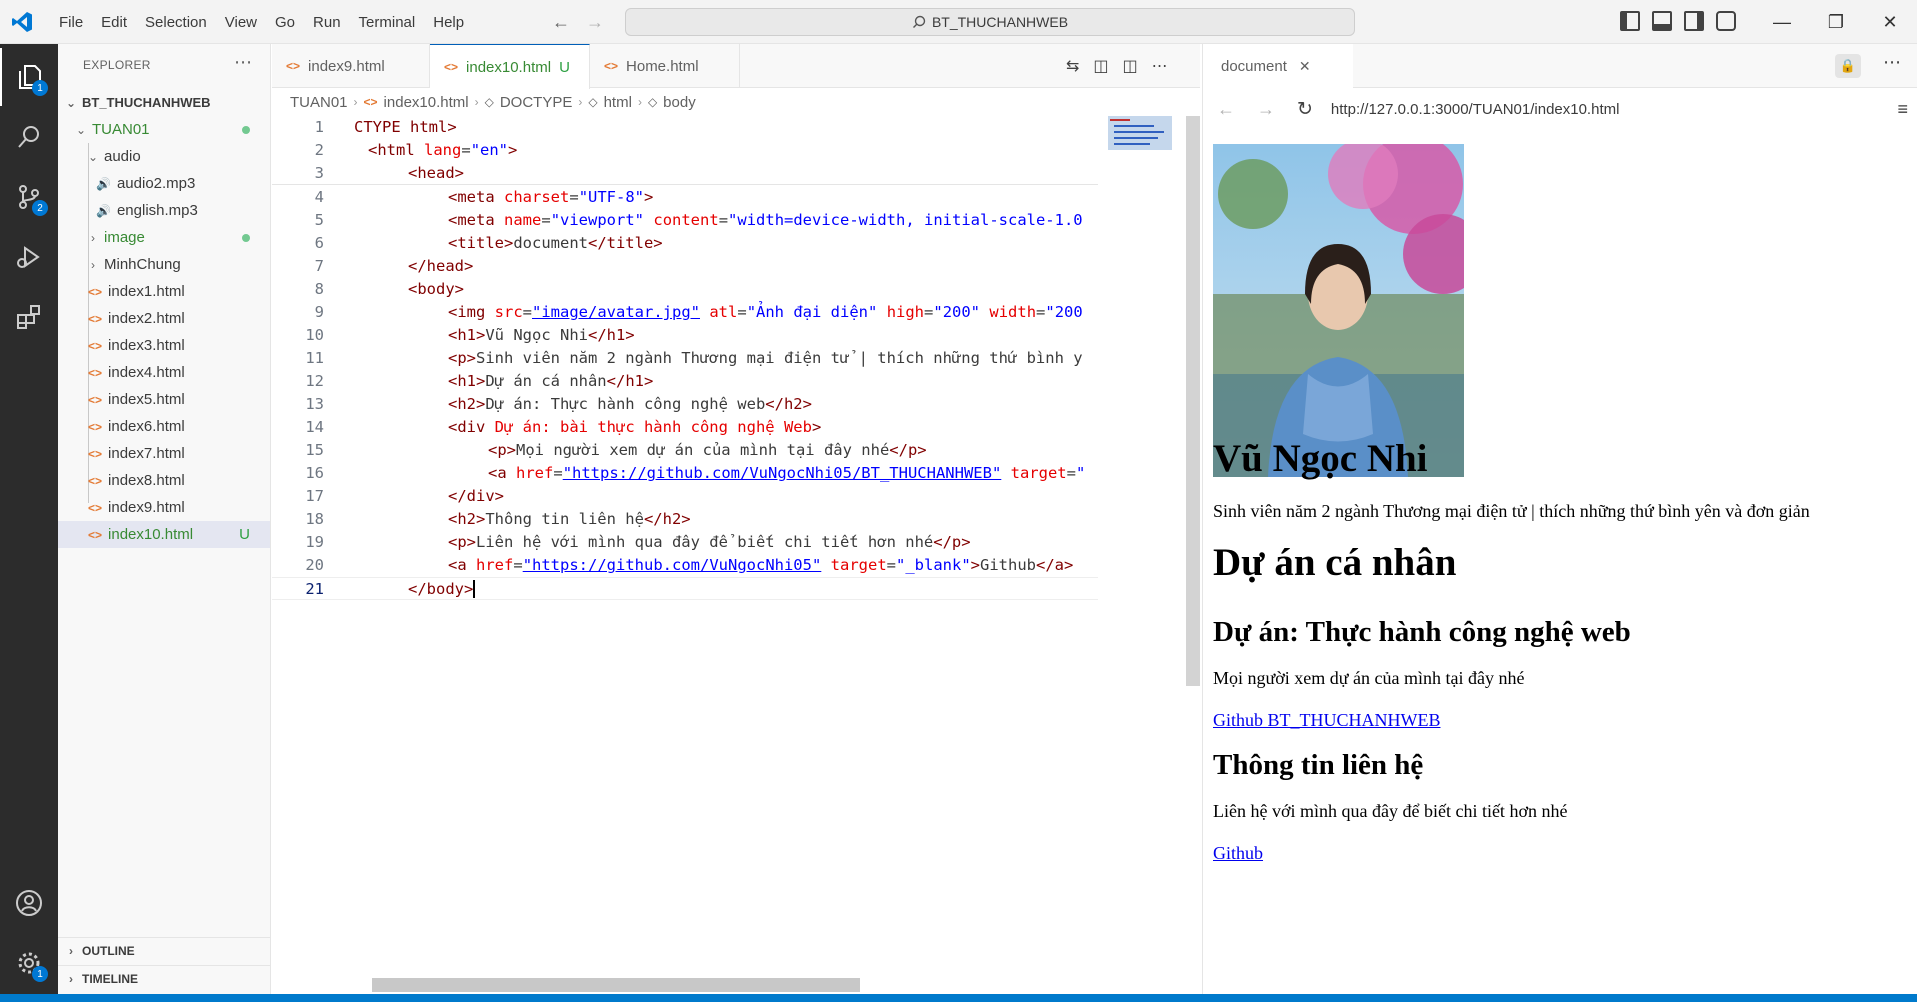  I want to click on preview-tab-label: document, so click(1254, 66).